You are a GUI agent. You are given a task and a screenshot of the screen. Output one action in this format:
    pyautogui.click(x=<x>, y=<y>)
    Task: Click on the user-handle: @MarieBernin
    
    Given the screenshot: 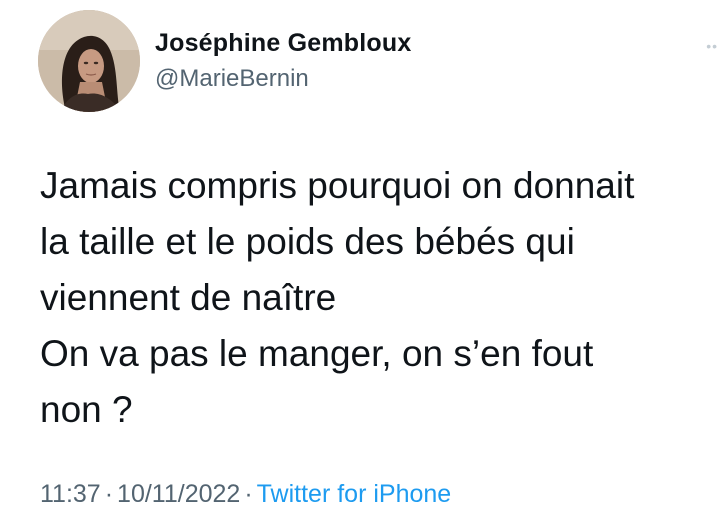 What is the action you would take?
    pyautogui.click(x=283, y=79)
    